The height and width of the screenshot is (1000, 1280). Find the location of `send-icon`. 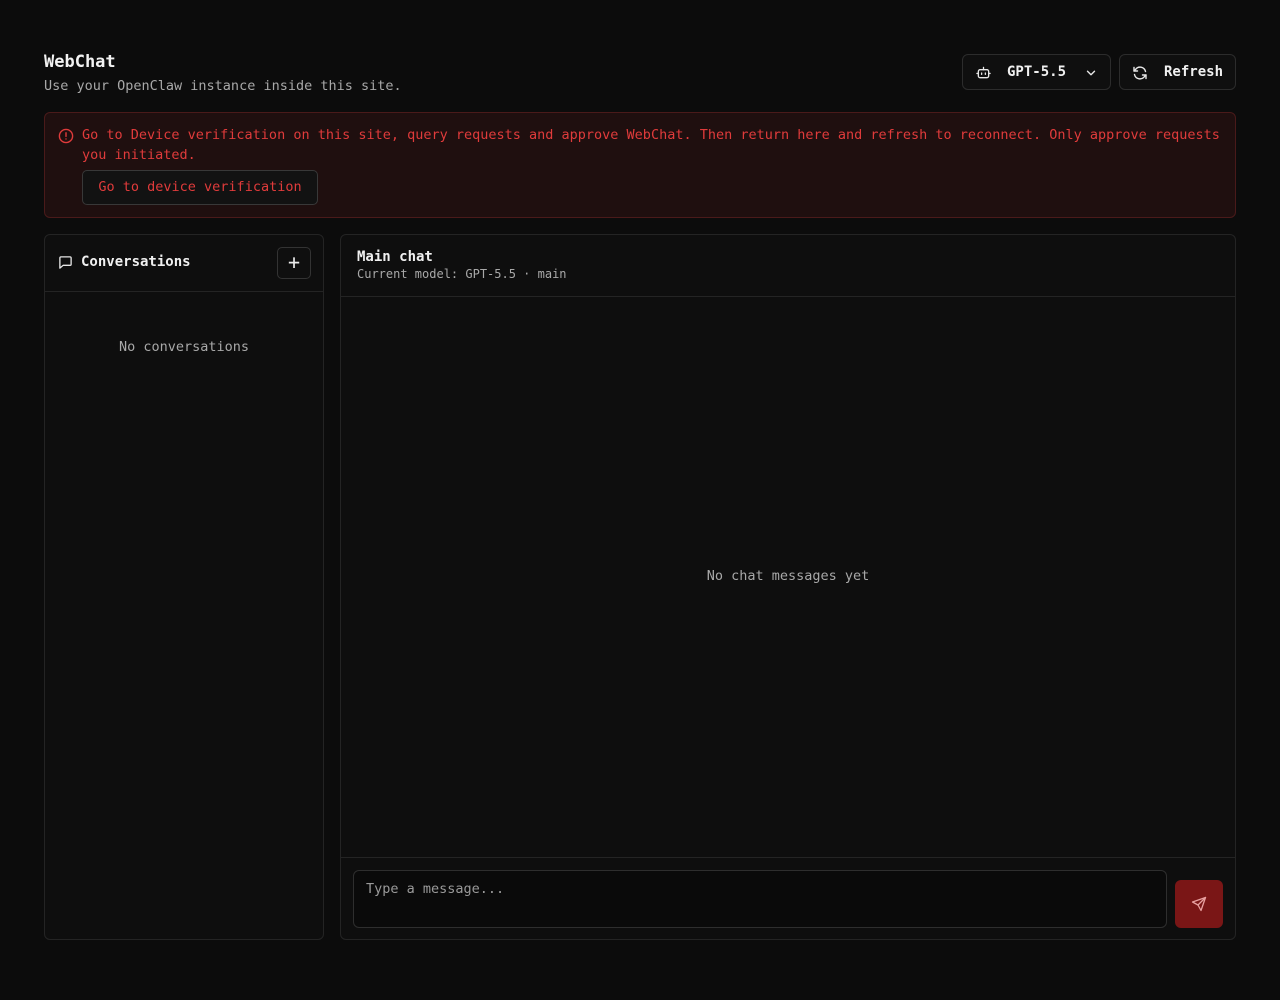

send-icon is located at coordinates (1199, 904).